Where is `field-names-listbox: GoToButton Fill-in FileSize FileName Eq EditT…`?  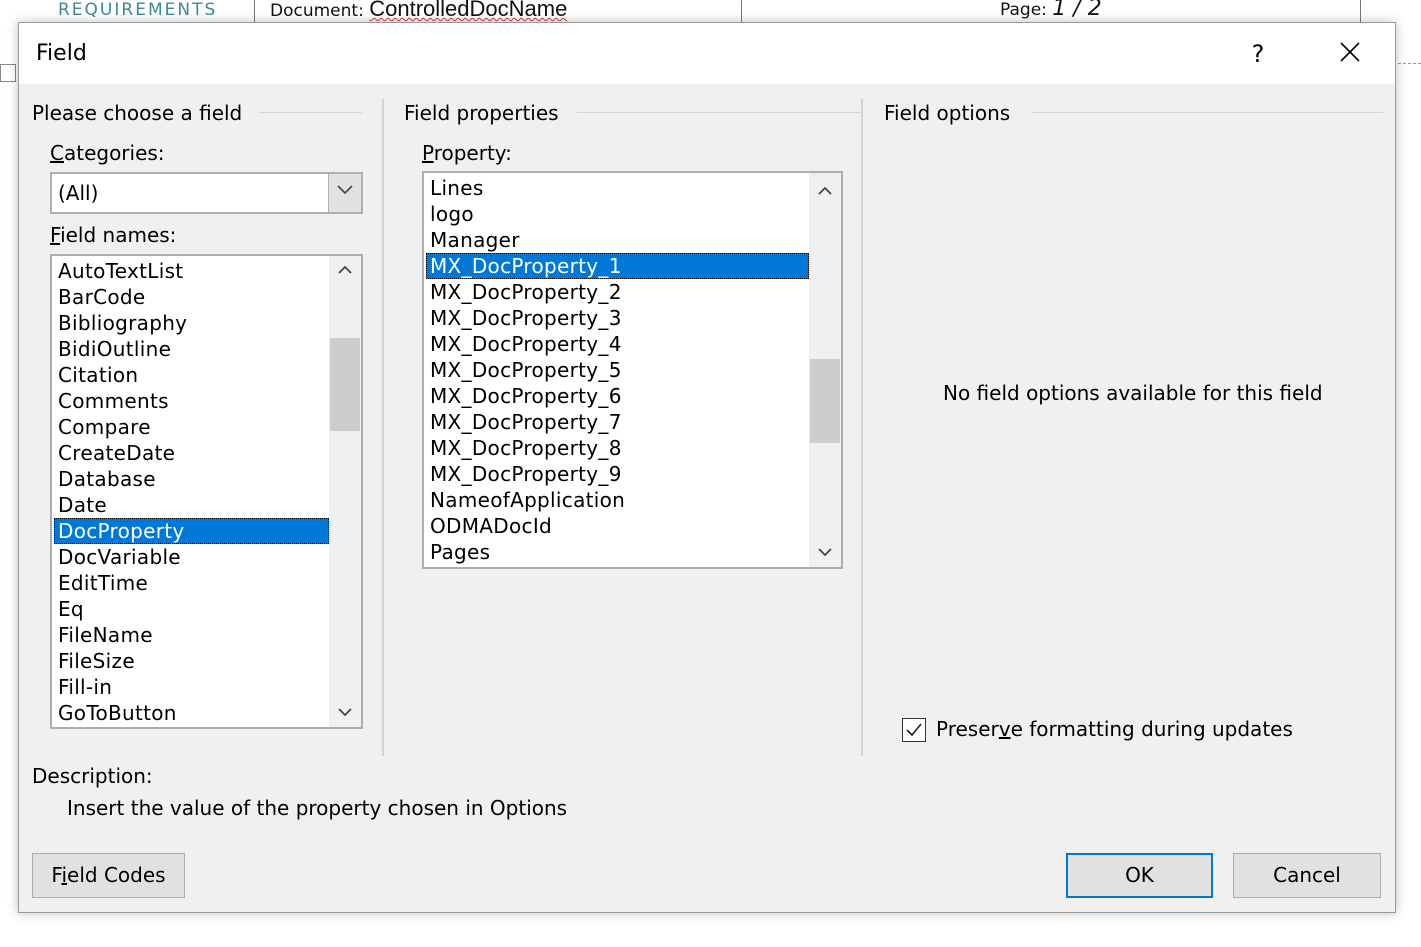
field-names-listbox: GoToButton Fill-in FileSize FileName Eq EditT… is located at coordinates (206, 491).